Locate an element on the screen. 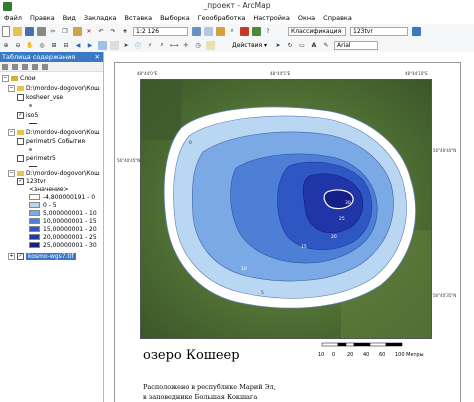  menu-customize: Настройка is located at coordinates (271, 18).